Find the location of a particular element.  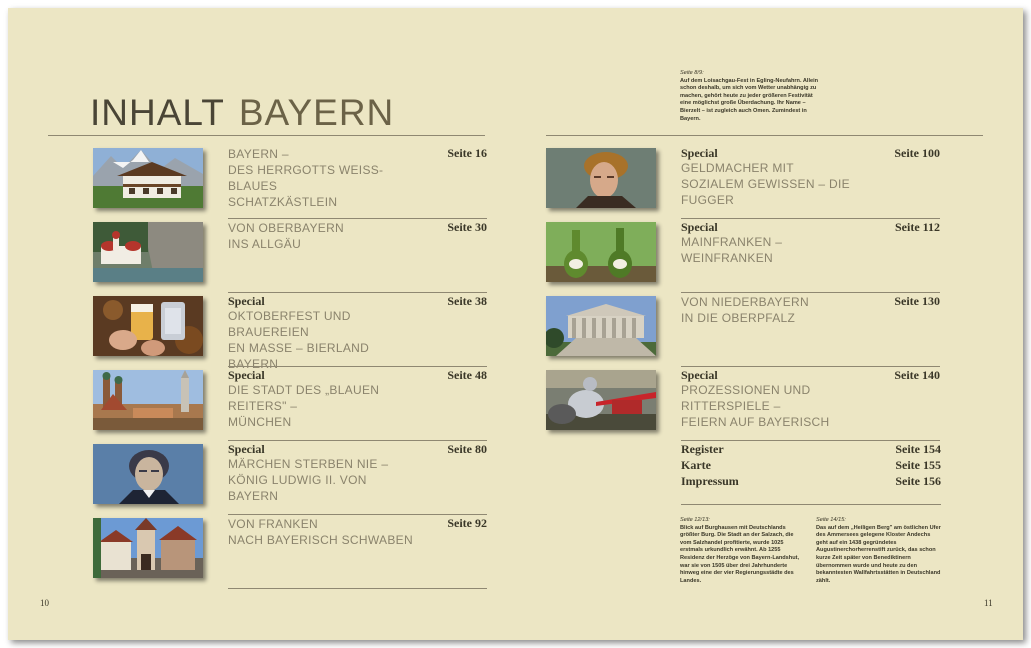

entry-line: DIE STADT DES „BLAUEN REITERS" – is located at coordinates (304, 398).